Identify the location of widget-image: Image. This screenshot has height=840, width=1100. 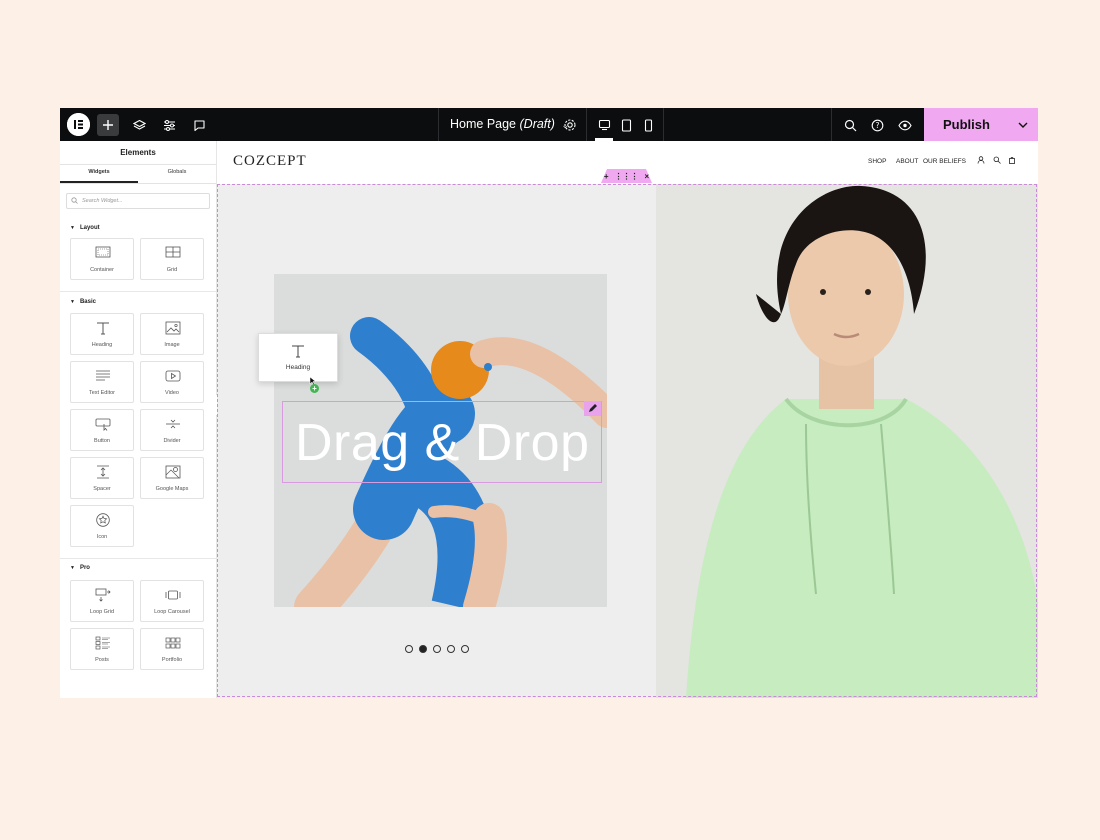
(172, 334).